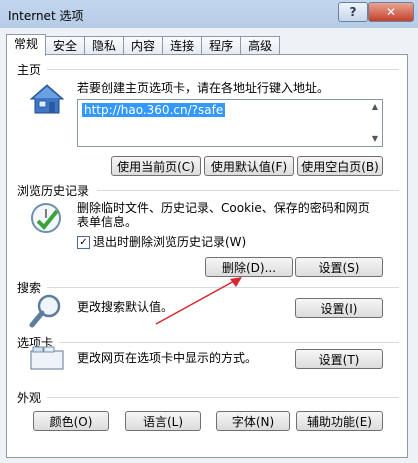 This screenshot has width=418, height=463. I want to click on homepage-description-suffix: 。, so click(323, 88).